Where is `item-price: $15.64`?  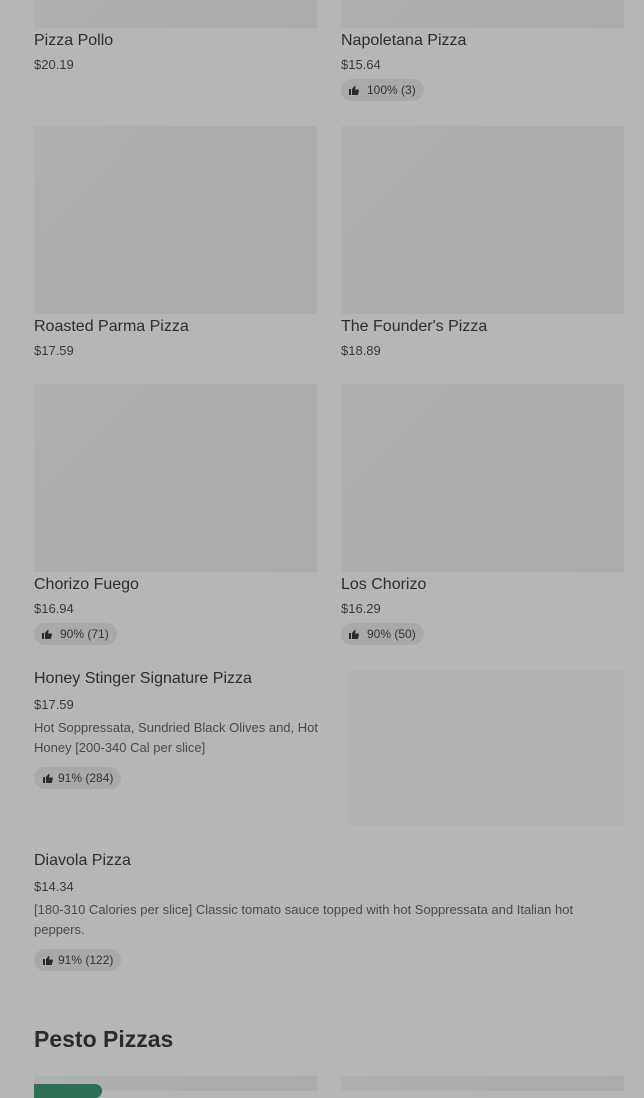
item-price: $15.64 is located at coordinates (361, 64).